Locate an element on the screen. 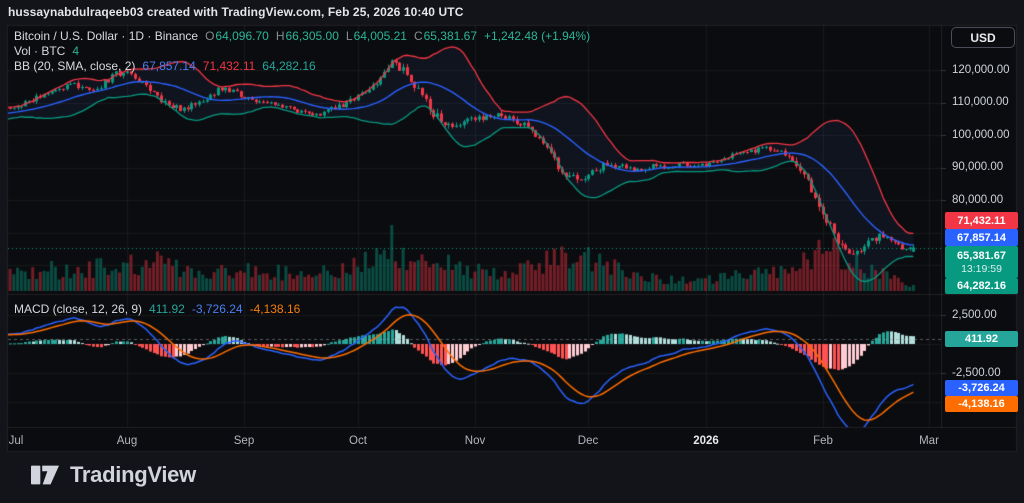 The image size is (1024, 503). price-change: +1,242.48 (+1.94%) is located at coordinates (537, 36).